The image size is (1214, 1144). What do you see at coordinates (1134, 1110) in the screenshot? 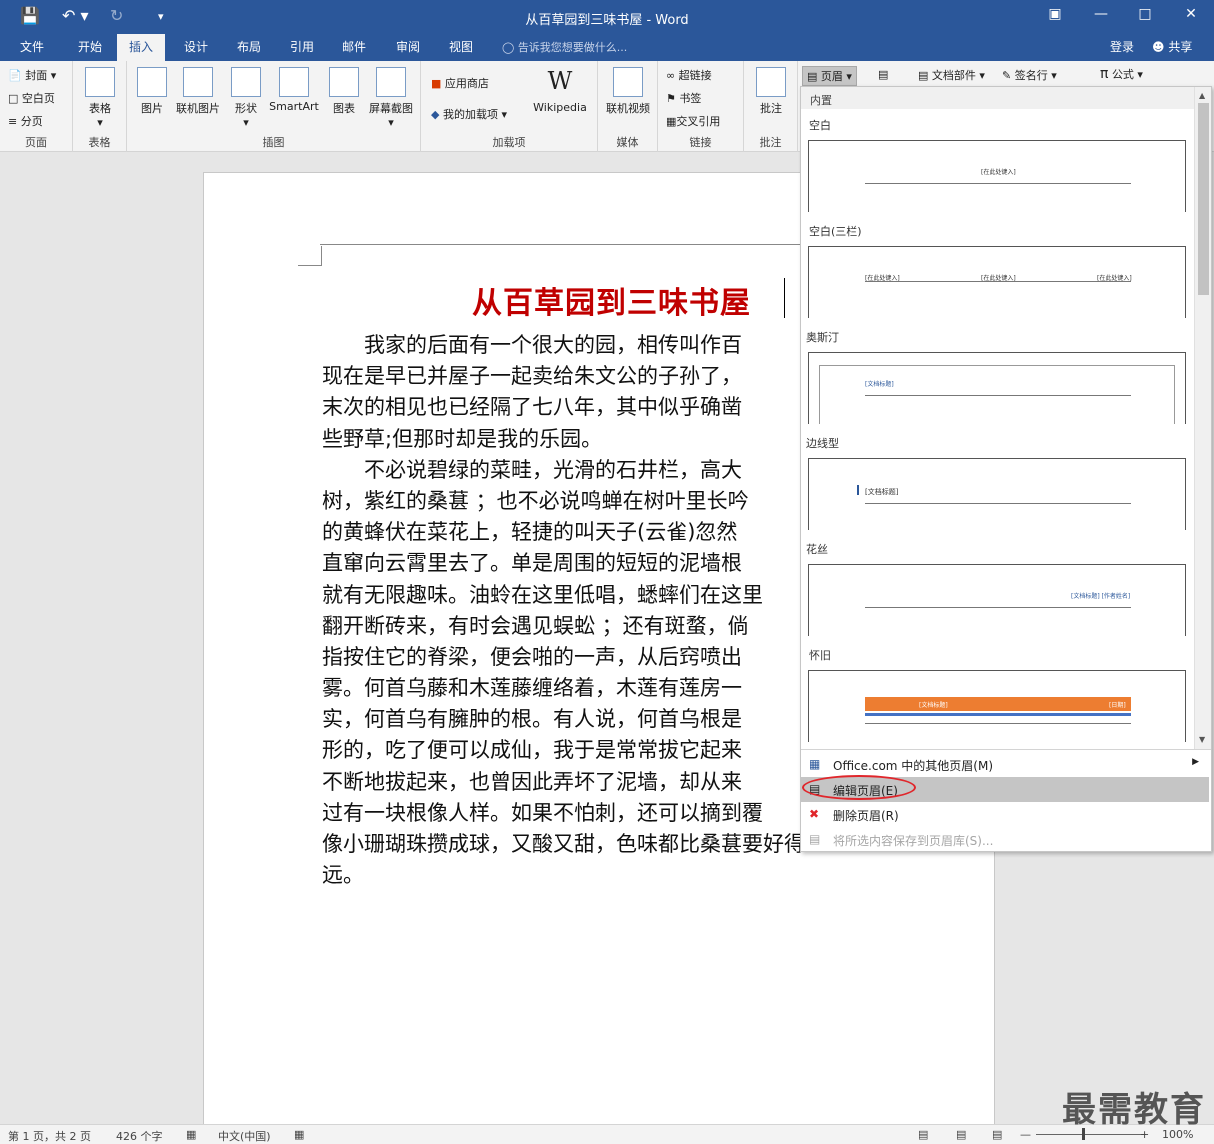
I see `watermark-logo: 最需教育` at bounding box center [1134, 1110].